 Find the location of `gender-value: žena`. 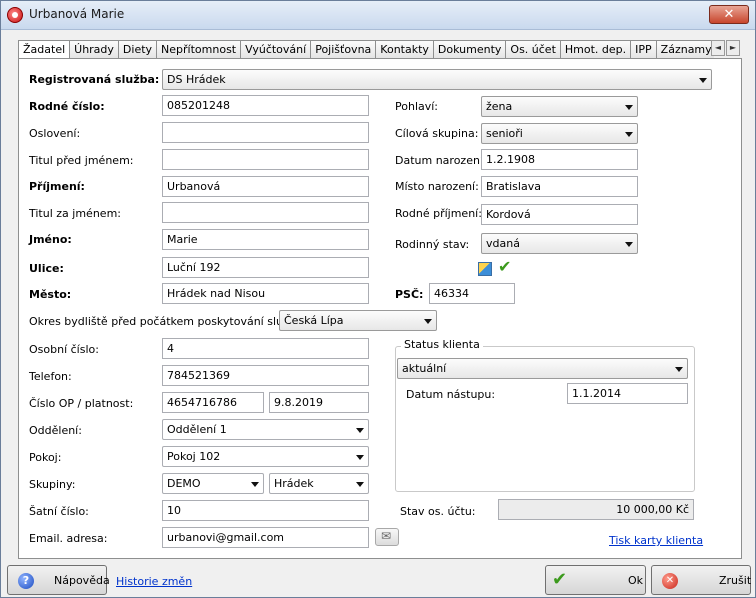

gender-value: žena is located at coordinates (499, 106).